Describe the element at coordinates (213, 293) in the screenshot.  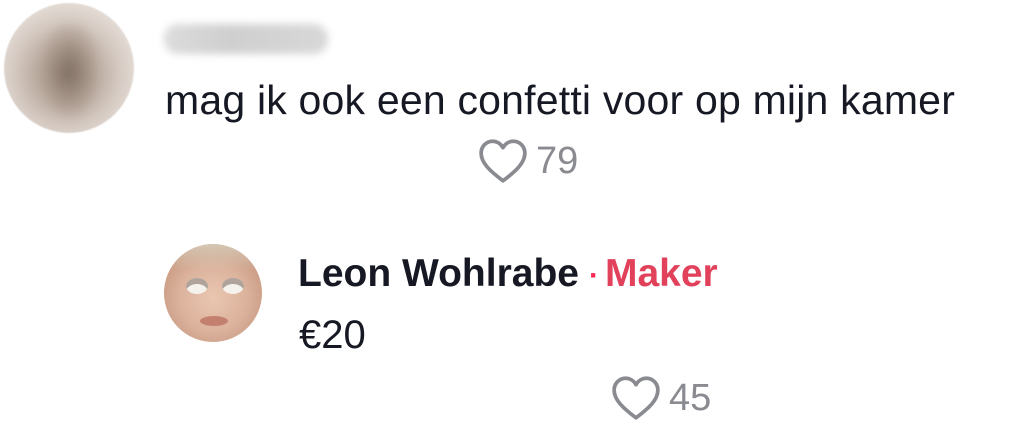
I see `reply-author-avatar` at that location.